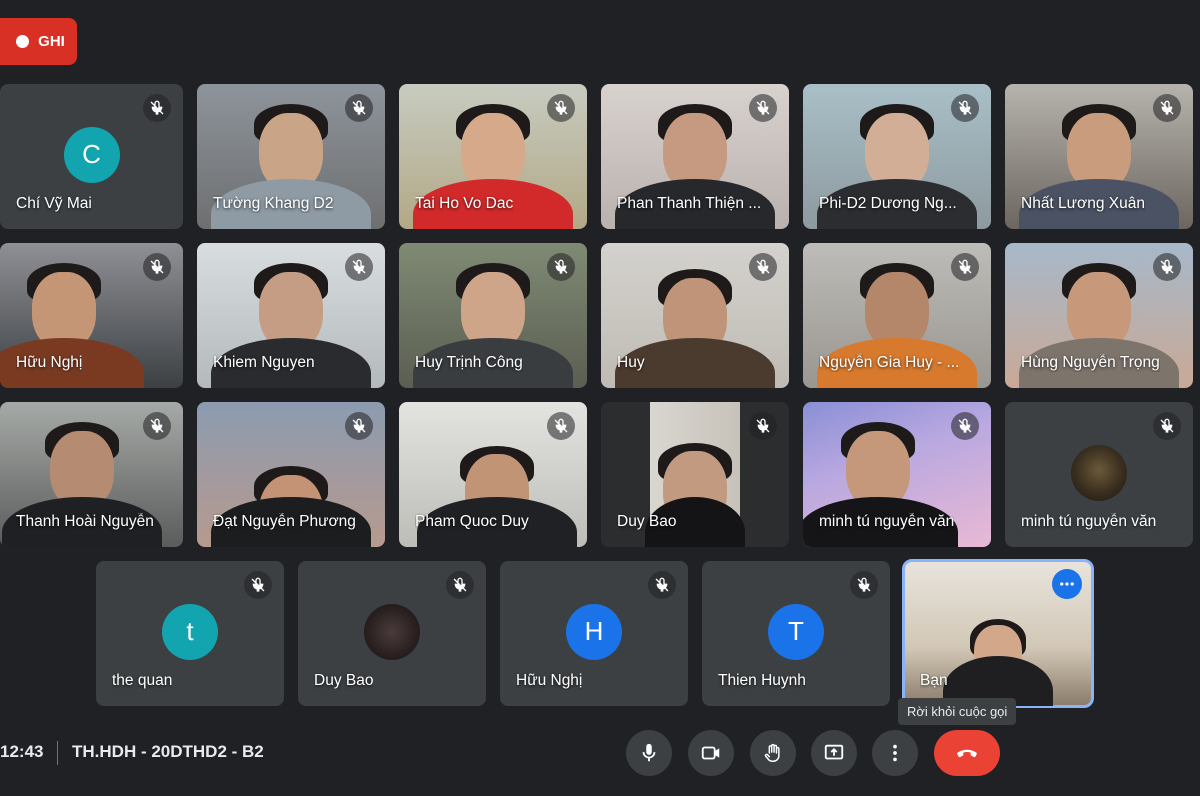 The height and width of the screenshot is (796, 1200). I want to click on leave-call-button, so click(967, 753).